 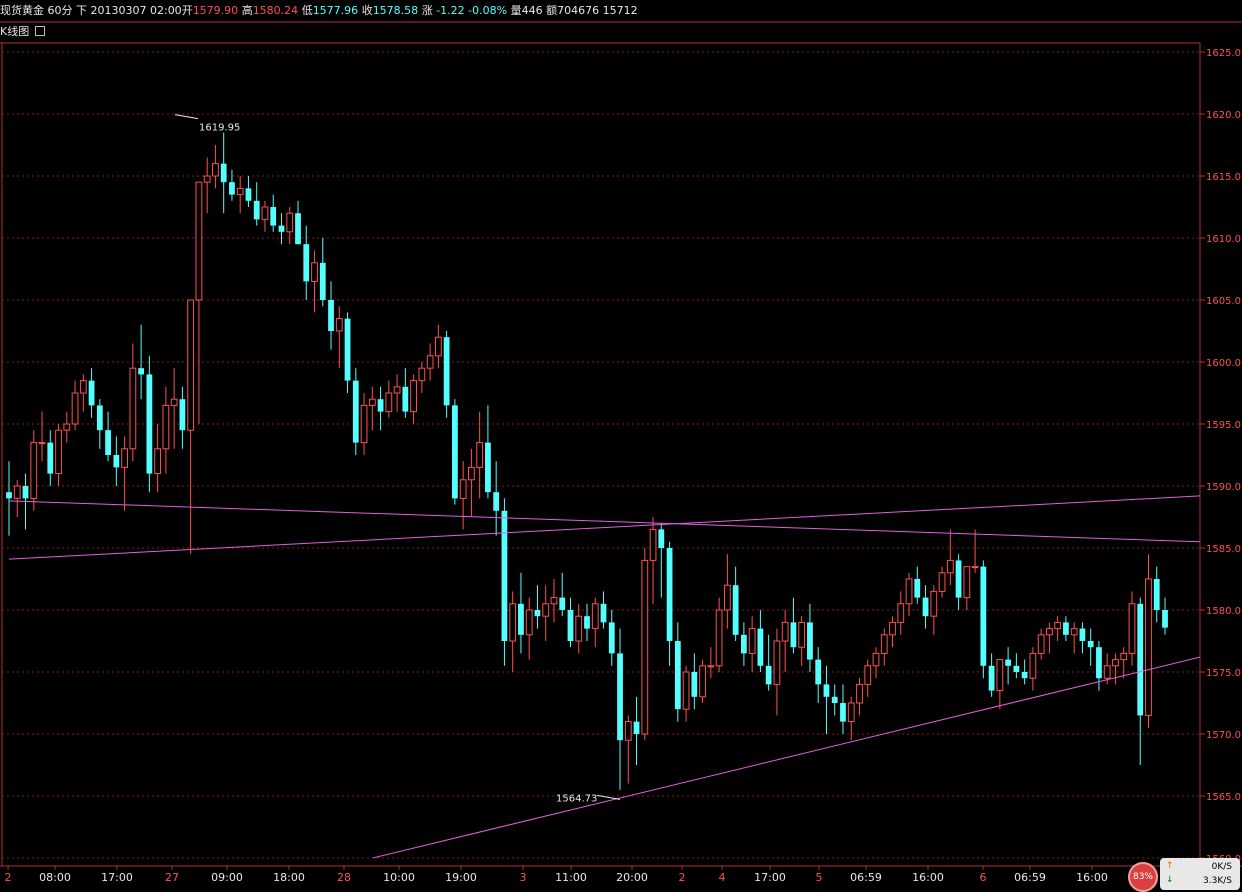 I want to click on x-tick-label: 2, so click(x=682, y=877).